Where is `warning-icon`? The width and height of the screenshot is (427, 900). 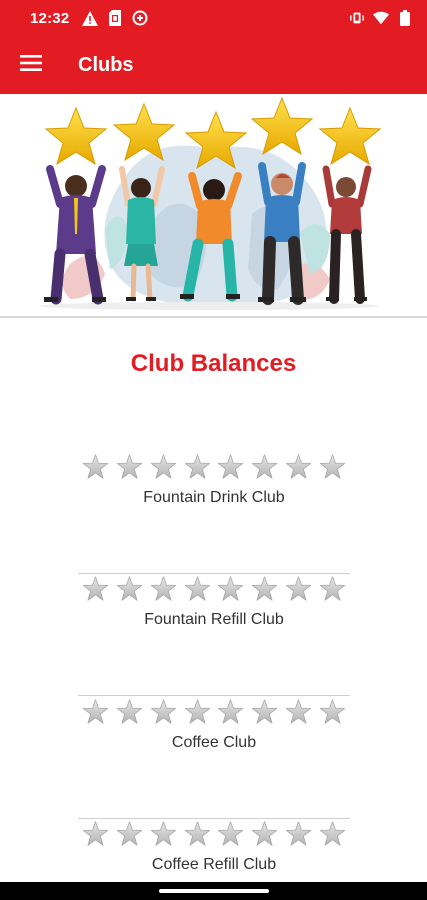
warning-icon is located at coordinates (90, 18).